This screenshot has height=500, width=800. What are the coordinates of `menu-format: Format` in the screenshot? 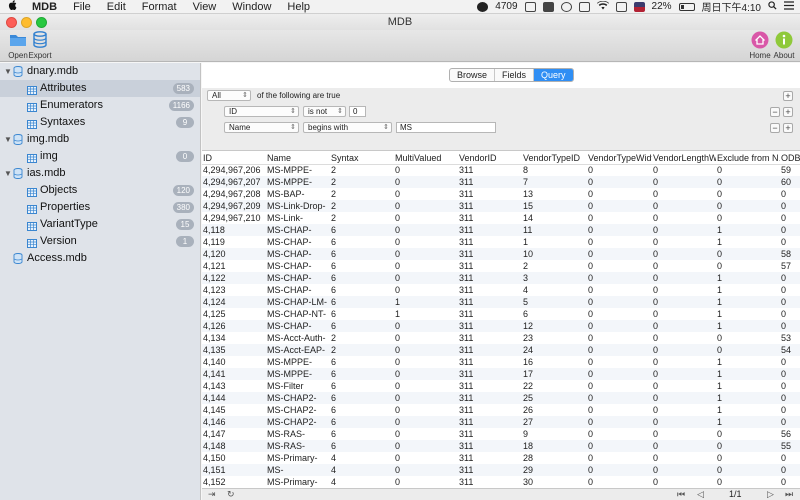 It's located at (159, 7).